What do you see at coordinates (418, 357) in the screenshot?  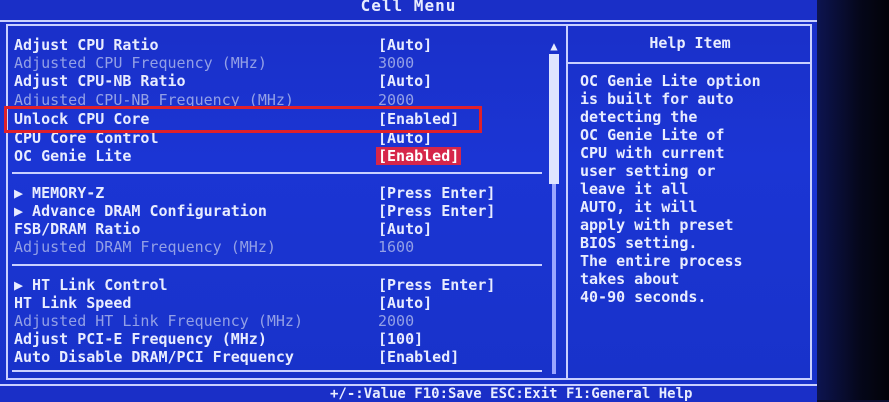 I see `setting-value: [Enabled]` at bounding box center [418, 357].